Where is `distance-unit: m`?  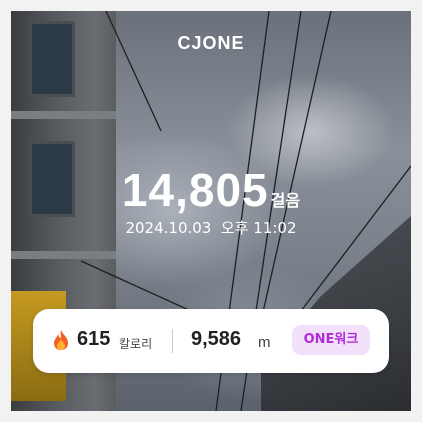 distance-unit: m is located at coordinates (264, 342).